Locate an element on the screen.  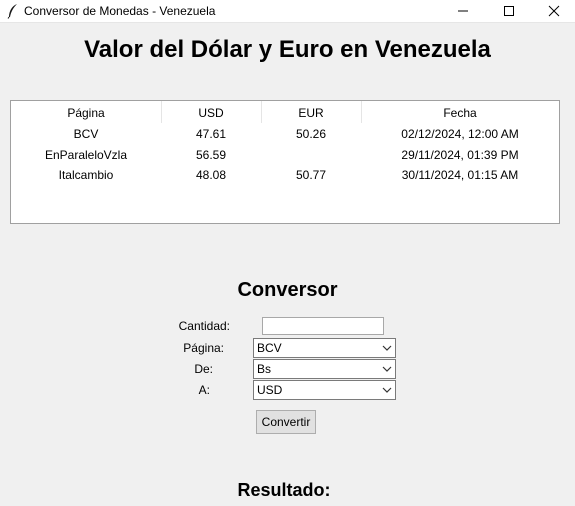
column-header-fecha: Fecha is located at coordinates (460, 112).